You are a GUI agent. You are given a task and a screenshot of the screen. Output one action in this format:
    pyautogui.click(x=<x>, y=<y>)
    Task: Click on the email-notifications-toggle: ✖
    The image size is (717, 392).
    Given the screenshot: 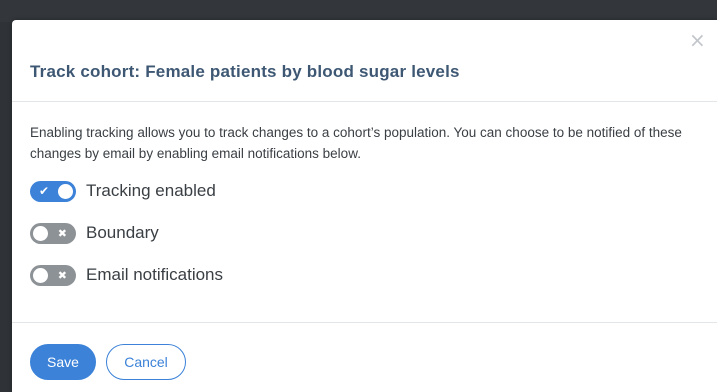 What is the action you would take?
    pyautogui.click(x=53, y=275)
    